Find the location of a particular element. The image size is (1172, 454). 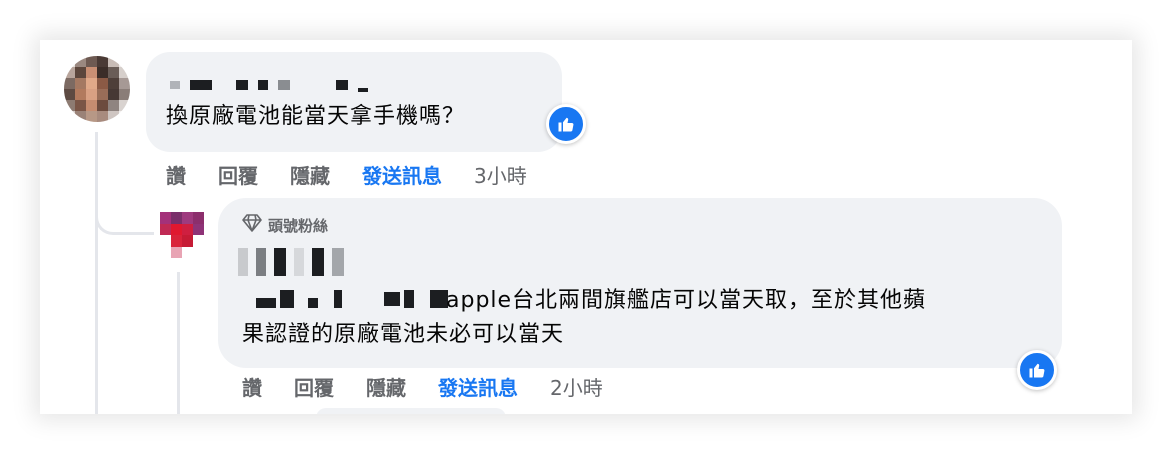

reply-connector is located at coordinates (124, 207).